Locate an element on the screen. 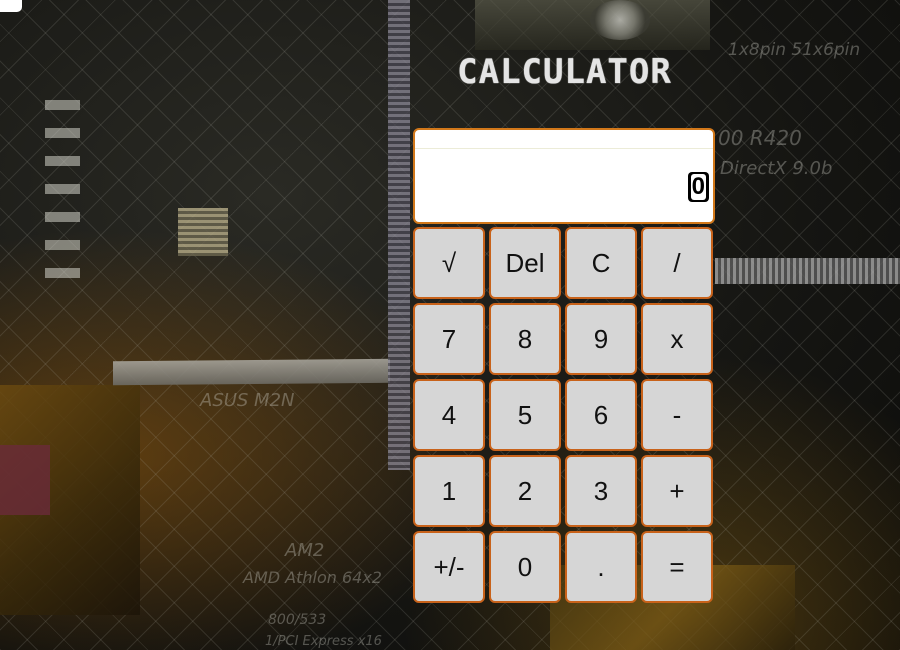 This screenshot has height=650, width=900. digit-5-button: 5 is located at coordinates (525, 415).